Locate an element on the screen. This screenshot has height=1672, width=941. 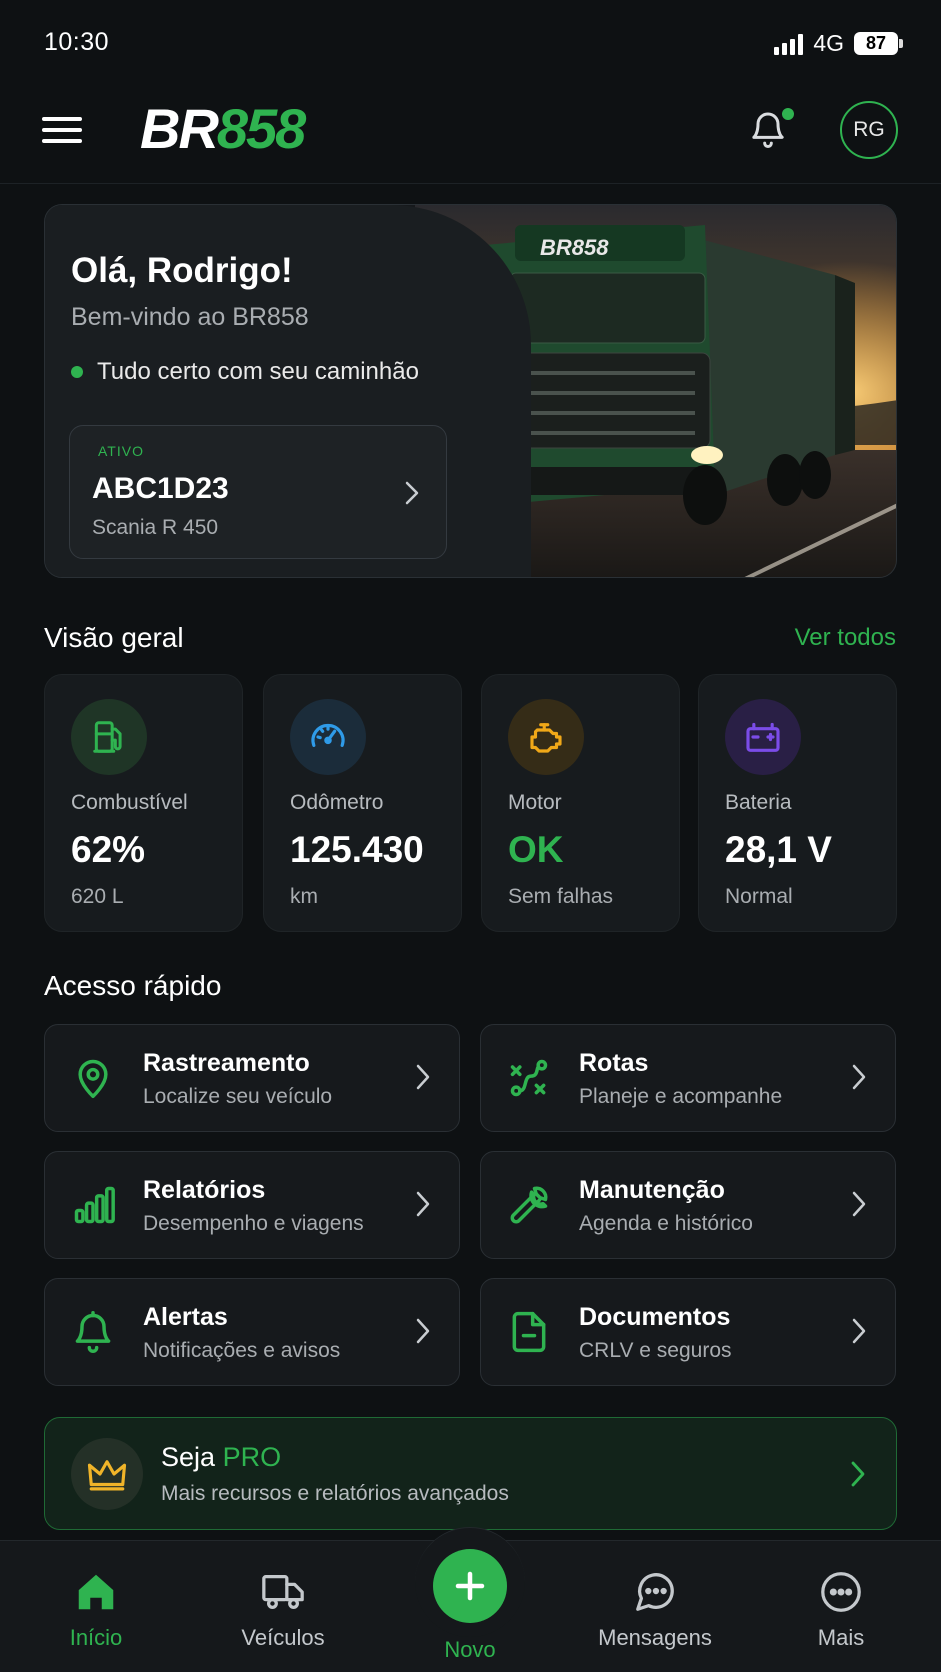
battery-icon is located at coordinates (763, 737).